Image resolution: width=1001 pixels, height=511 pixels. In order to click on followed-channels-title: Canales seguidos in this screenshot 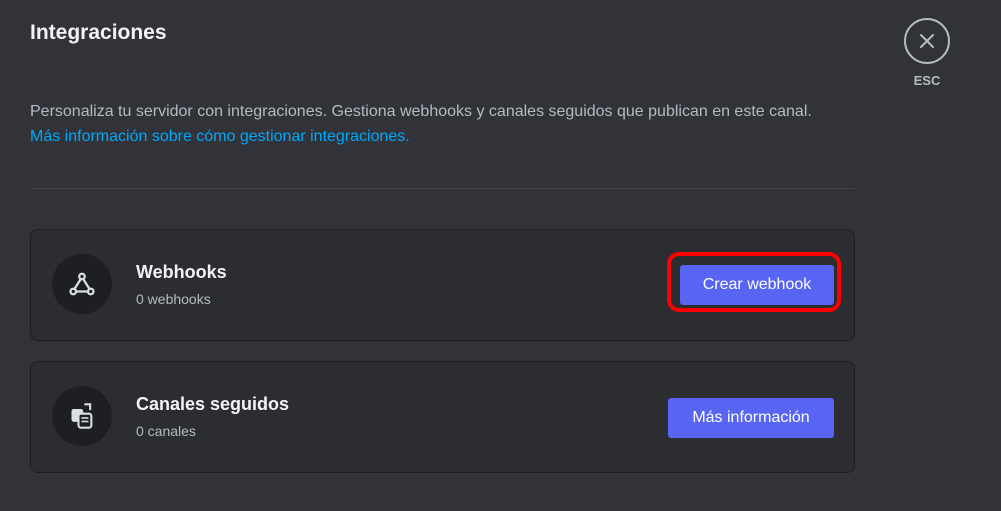, I will do `click(213, 404)`.